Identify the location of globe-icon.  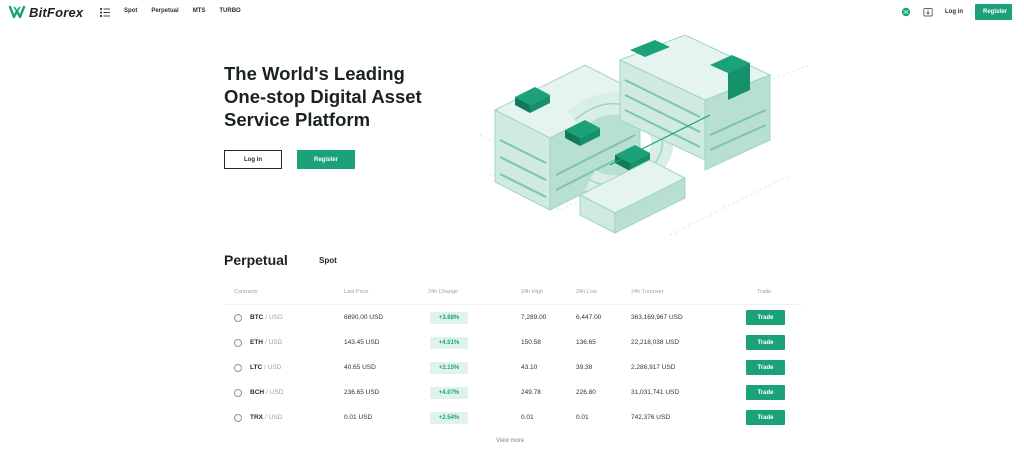
(906, 12).